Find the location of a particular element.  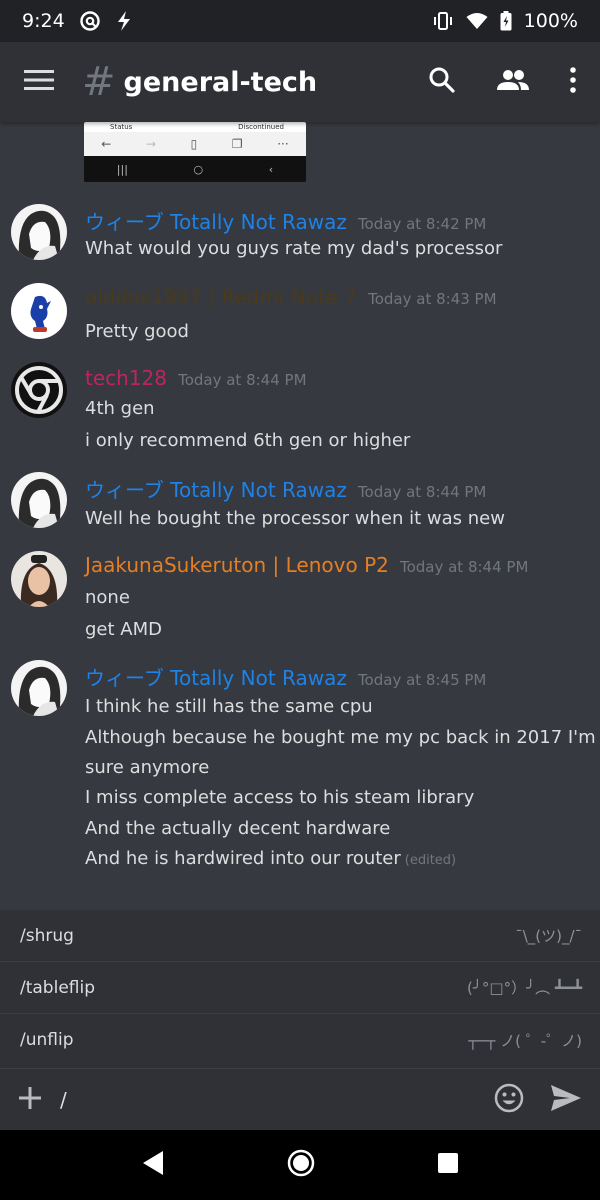

menu-icon is located at coordinates (39, 82).